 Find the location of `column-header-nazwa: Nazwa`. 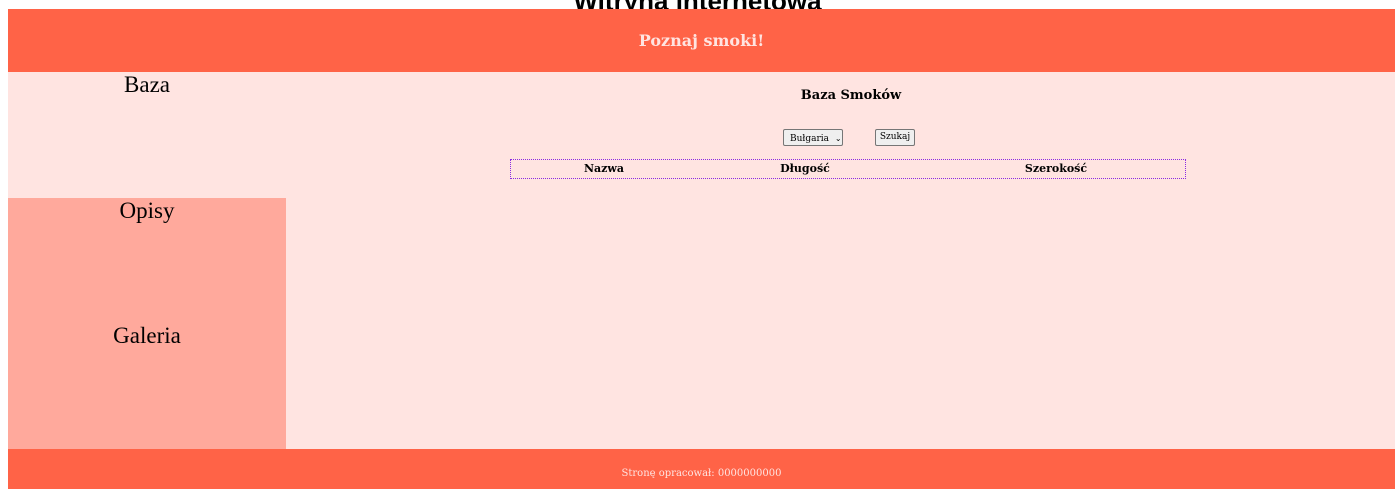

column-header-nazwa: Nazwa is located at coordinates (604, 168).